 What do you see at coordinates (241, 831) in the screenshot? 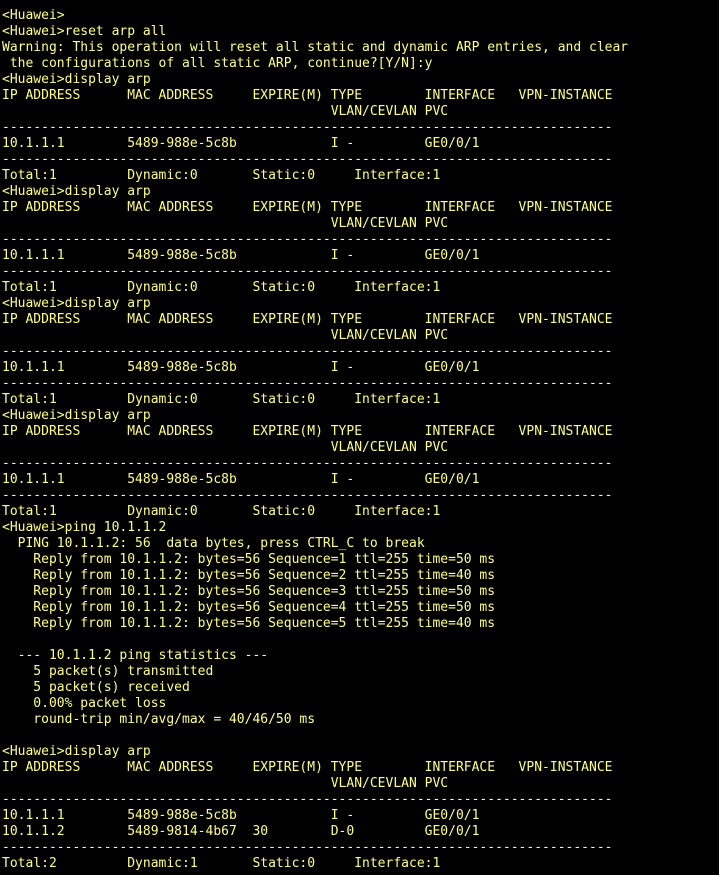
I see `terminal-line: 10.1.1.2 5489-9814-4b67 30 D-0 GE0/0/1` at bounding box center [241, 831].